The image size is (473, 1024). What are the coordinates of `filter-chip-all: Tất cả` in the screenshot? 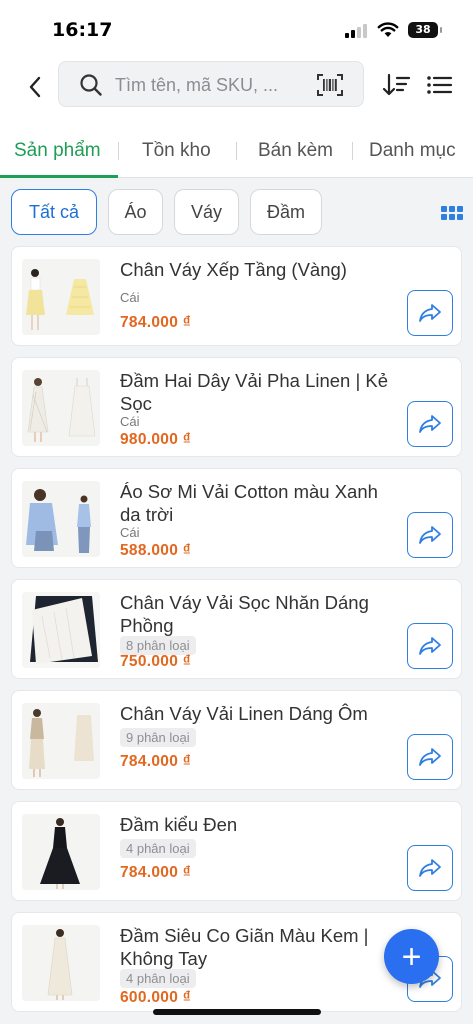 It's located at (54, 212).